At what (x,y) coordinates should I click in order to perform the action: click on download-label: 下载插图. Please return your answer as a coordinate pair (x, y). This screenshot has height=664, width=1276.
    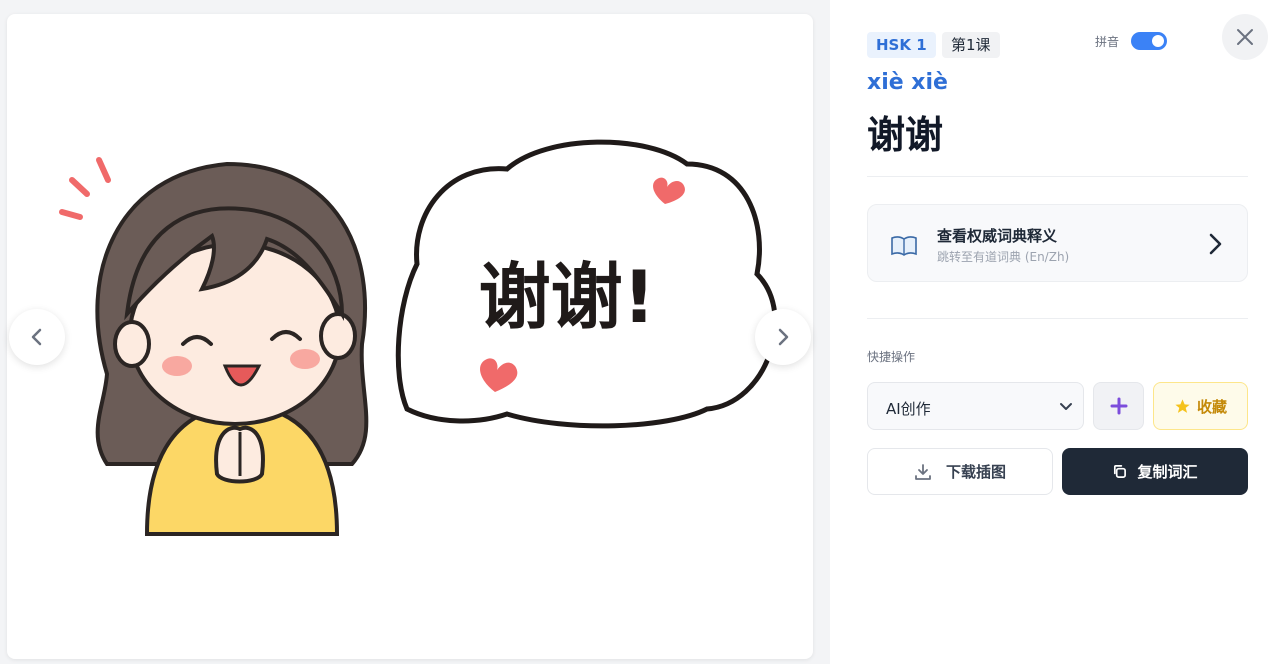
    Looking at the image, I should click on (975, 472).